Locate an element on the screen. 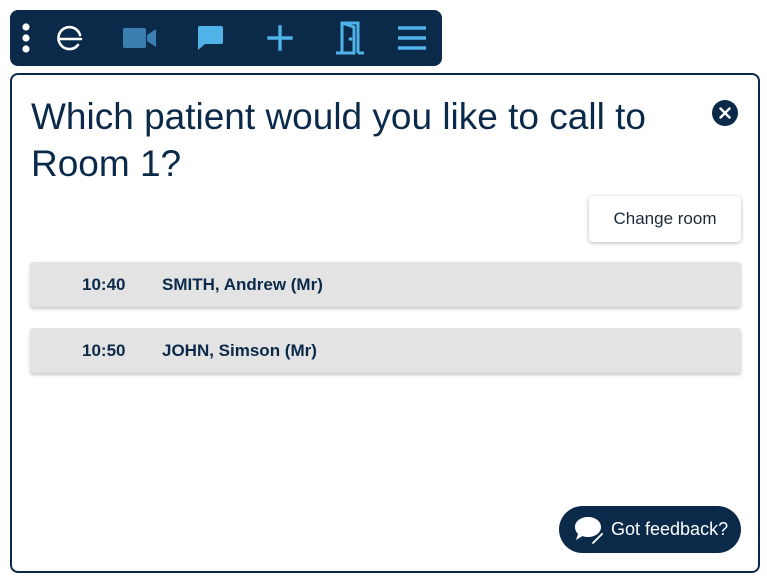 The width and height of the screenshot is (767, 578). patient-name: SMITH, Andrew (Mr) is located at coordinates (242, 284).